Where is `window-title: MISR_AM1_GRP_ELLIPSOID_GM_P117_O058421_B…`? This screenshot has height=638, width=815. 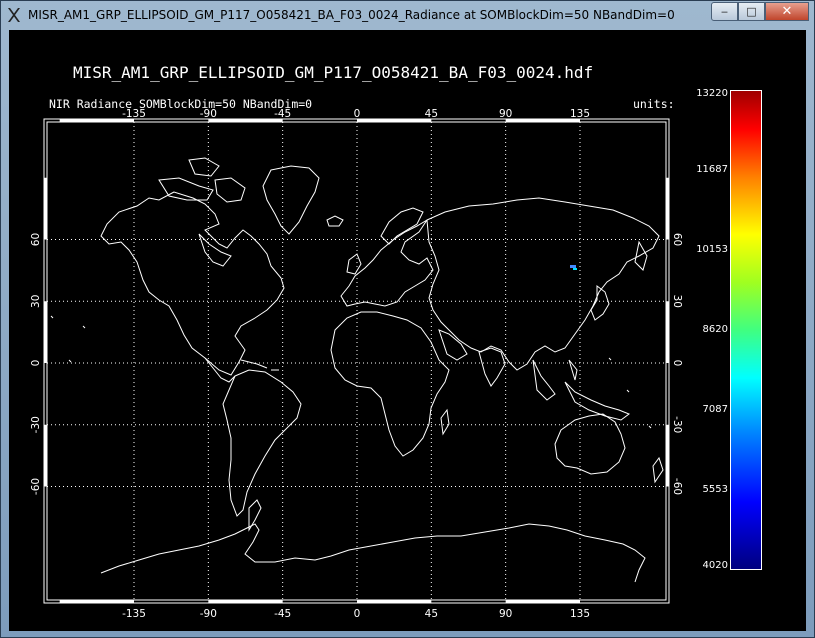
window-title: MISR_AM1_GRP_ELLIPSOID_GM_P117_O058421_B… is located at coordinates (351, 15).